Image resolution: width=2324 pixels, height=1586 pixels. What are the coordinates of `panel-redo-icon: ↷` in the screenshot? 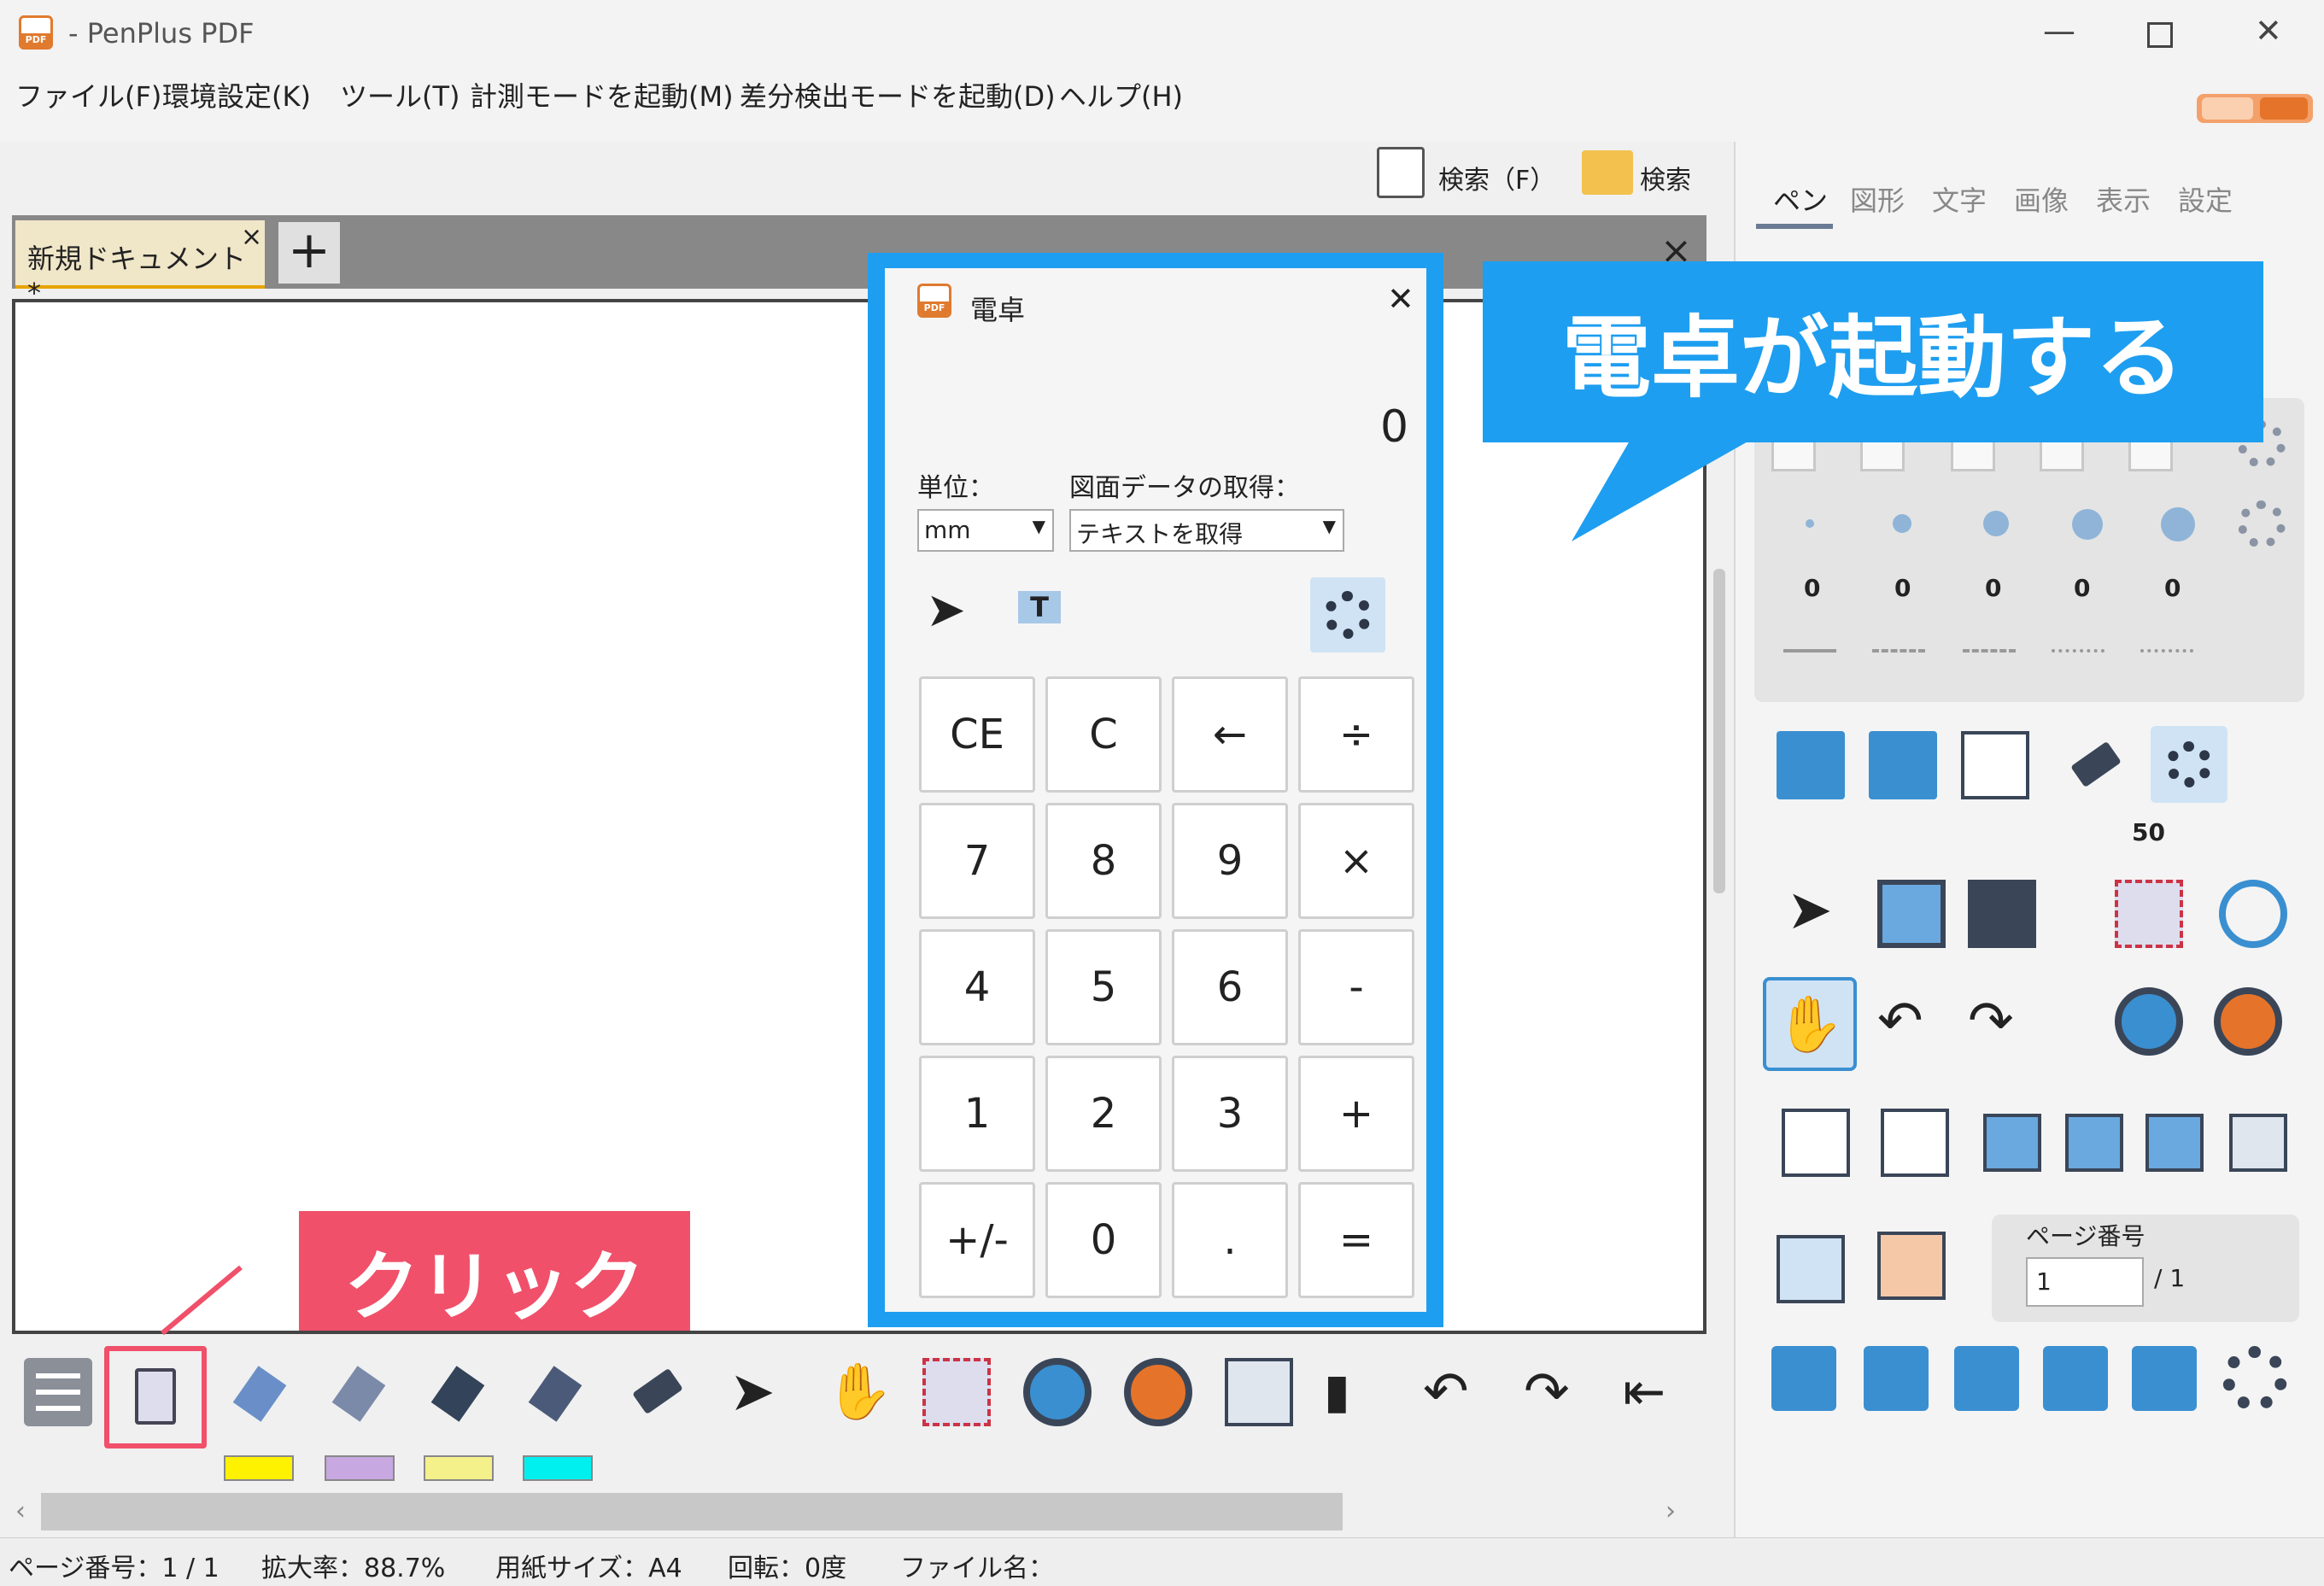 It's located at (2002, 1022).